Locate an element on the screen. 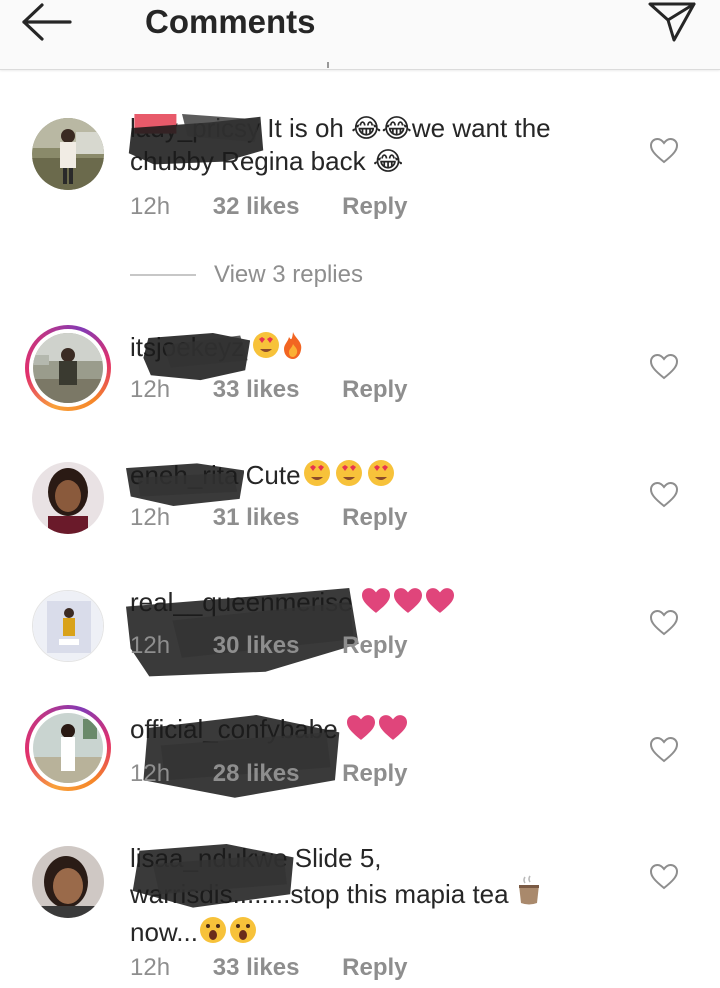  comment-likes: 31 likes is located at coordinates (256, 517).